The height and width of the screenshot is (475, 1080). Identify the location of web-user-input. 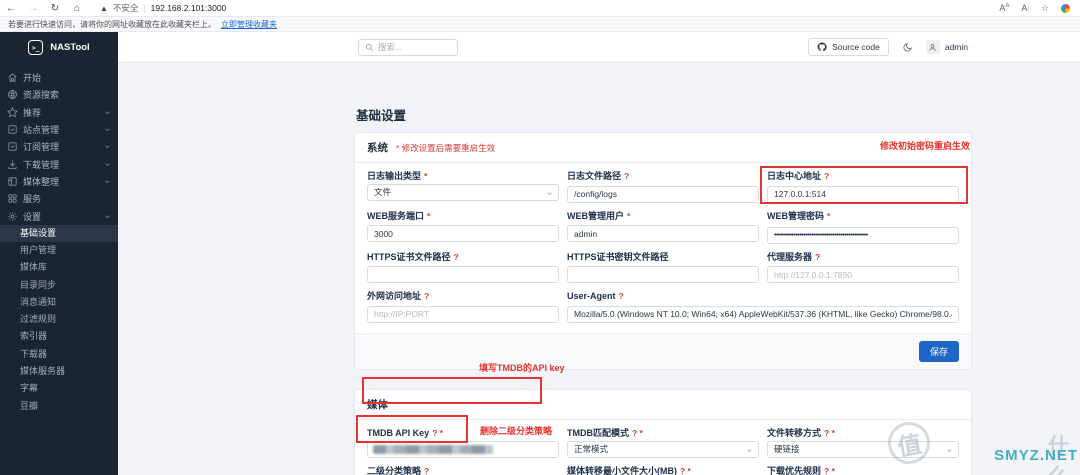
(663, 233).